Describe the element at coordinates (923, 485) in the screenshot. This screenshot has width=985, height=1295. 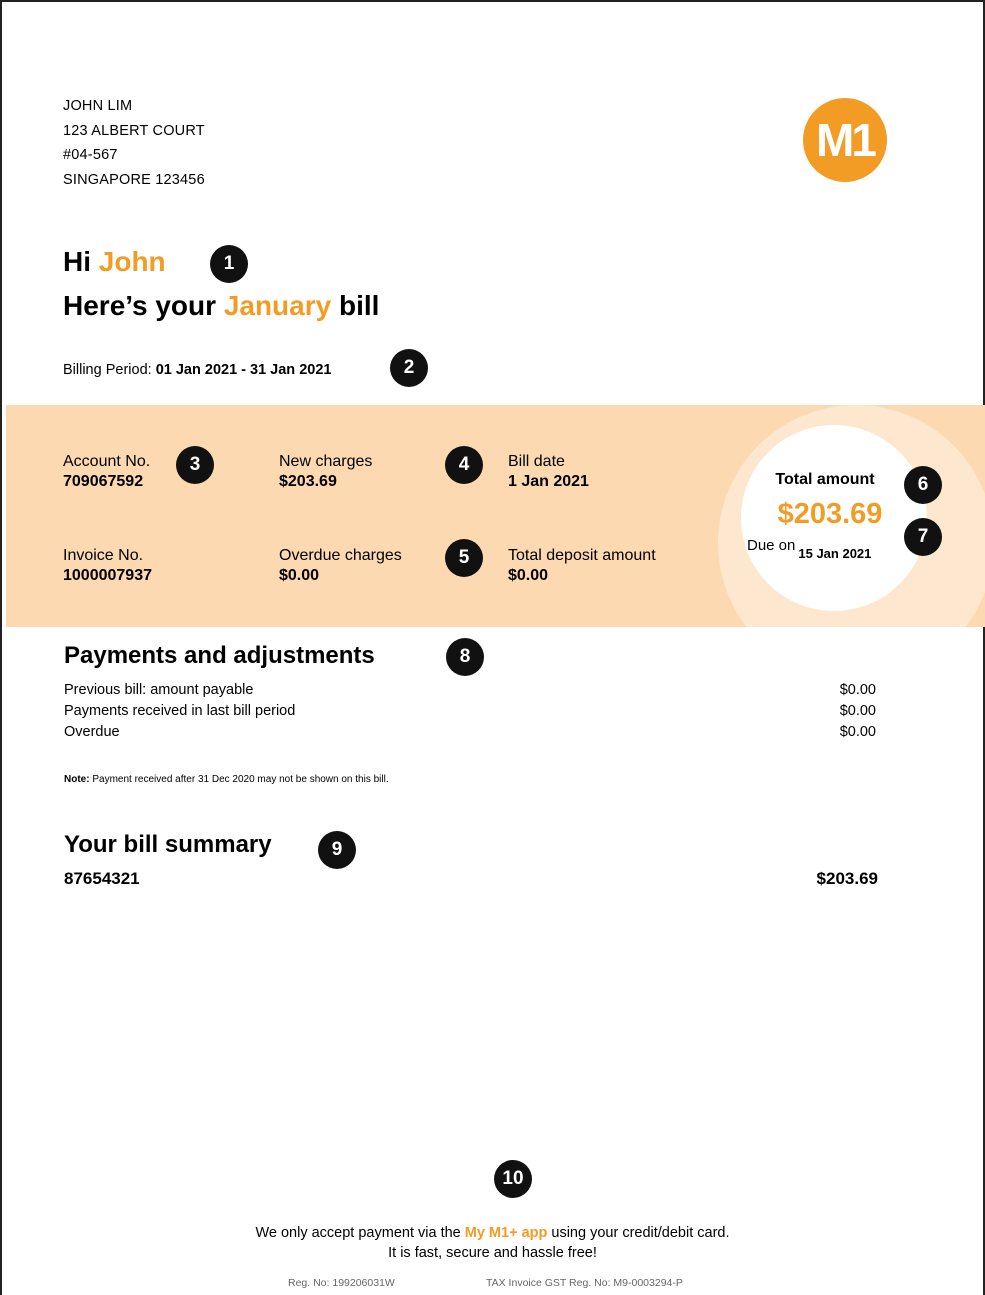
I see `callout-badge-6: 6` at that location.